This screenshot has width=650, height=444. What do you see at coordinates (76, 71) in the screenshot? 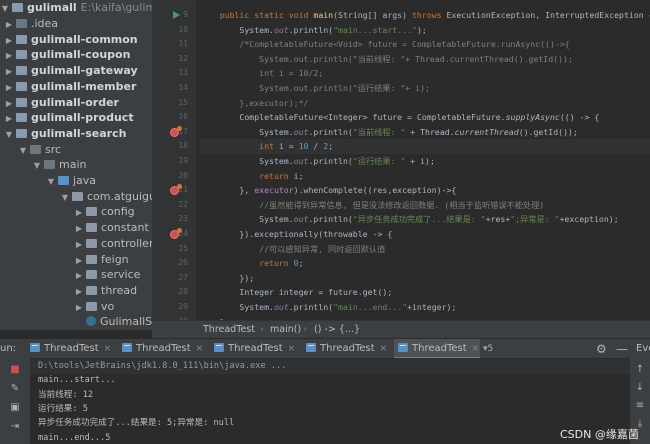
I see `tree-item: ▶ gulimall-gateway` at bounding box center [76, 71].